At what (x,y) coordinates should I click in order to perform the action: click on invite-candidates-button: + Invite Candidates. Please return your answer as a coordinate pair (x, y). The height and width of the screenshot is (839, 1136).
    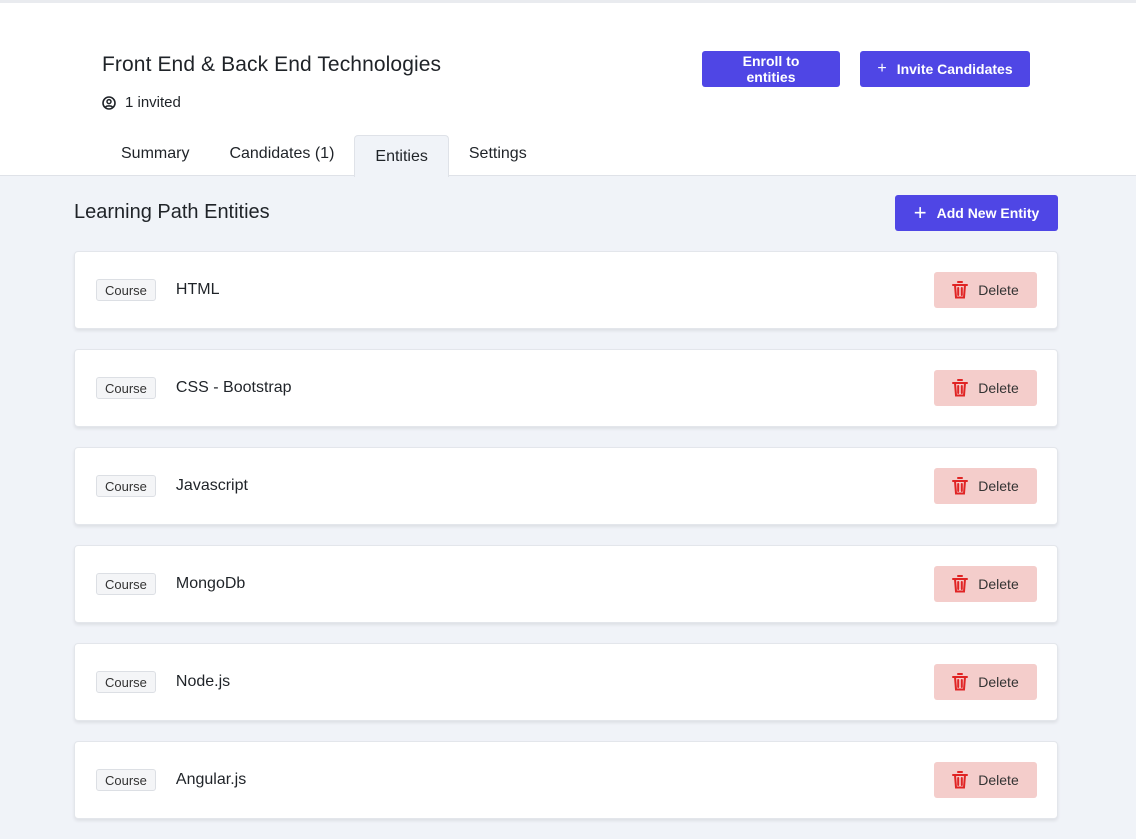
    Looking at the image, I should click on (945, 69).